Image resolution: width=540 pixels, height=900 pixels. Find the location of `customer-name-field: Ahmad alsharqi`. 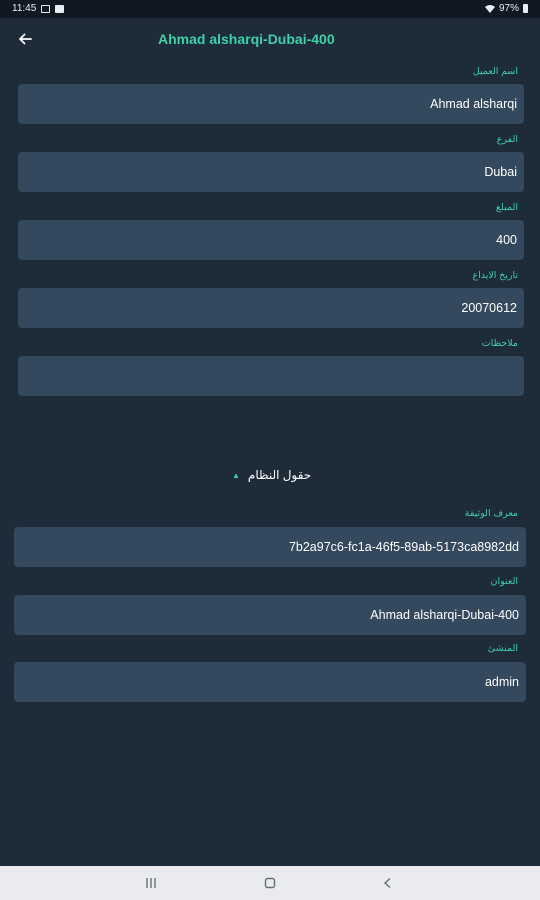

customer-name-field: Ahmad alsharqi is located at coordinates (271, 104).